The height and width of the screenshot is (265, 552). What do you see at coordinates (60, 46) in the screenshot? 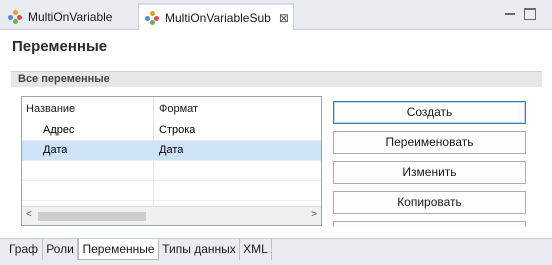
I see `page-title: Переменные` at bounding box center [60, 46].